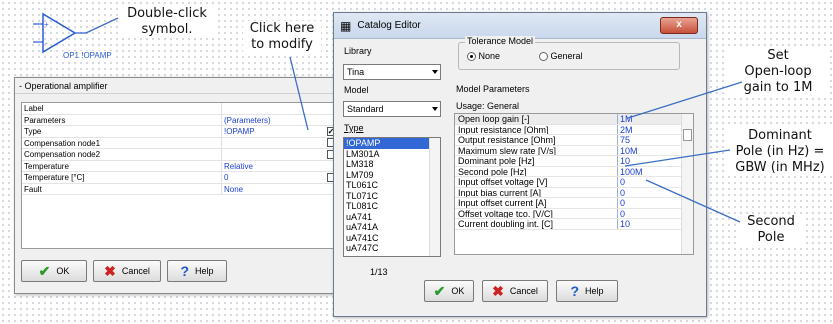 This screenshot has width=833, height=324. Describe the element at coordinates (392, 185) in the screenshot. I see `type-list-item: TL061C` at that location.